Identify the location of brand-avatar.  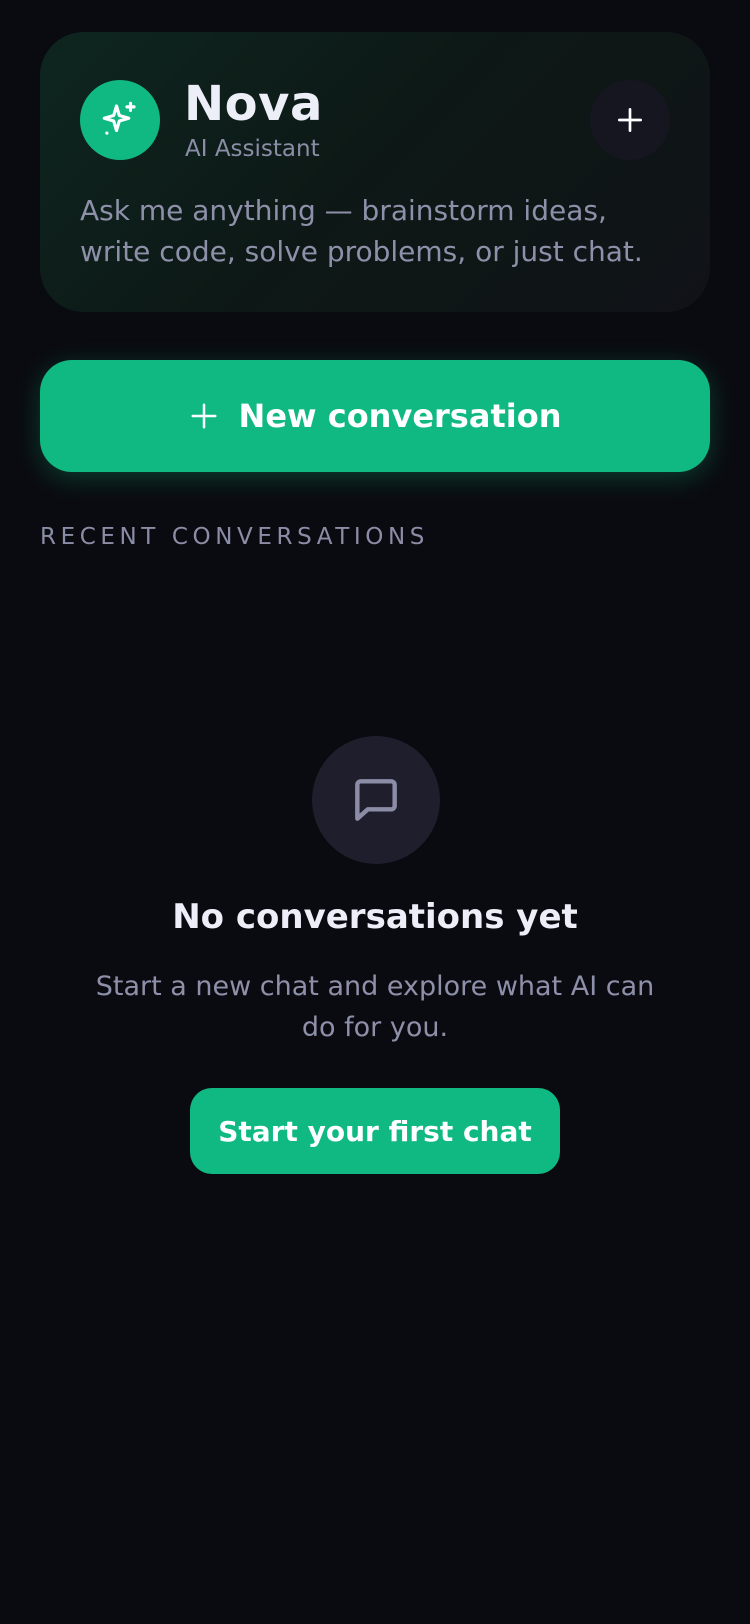
(120, 120).